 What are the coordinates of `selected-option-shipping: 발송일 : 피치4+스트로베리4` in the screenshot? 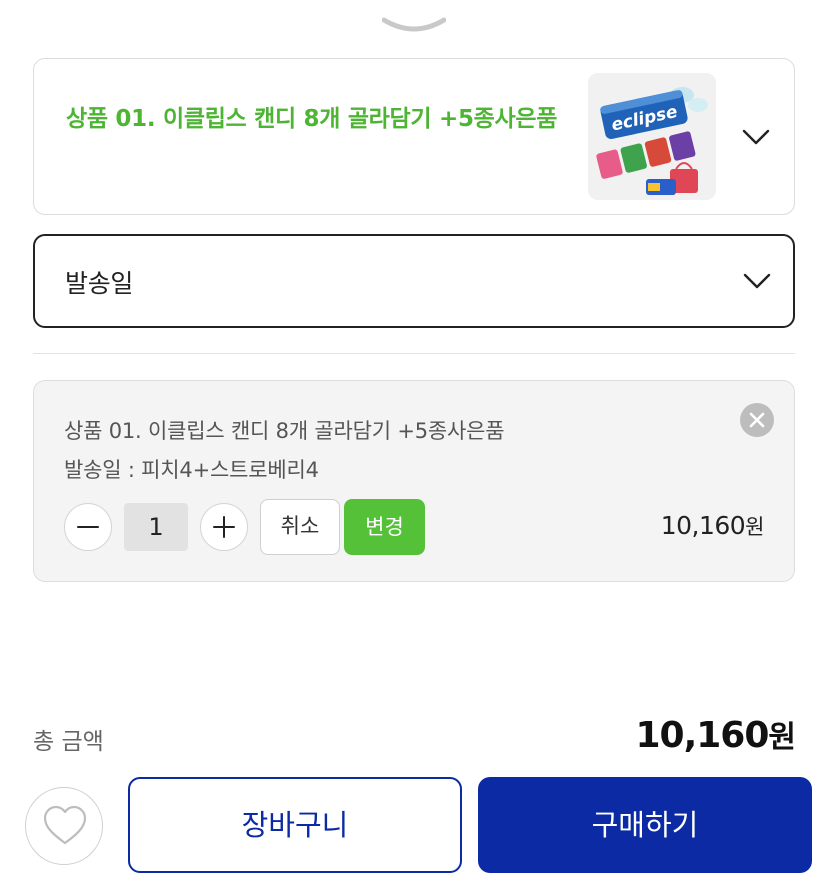 It's located at (191, 470).